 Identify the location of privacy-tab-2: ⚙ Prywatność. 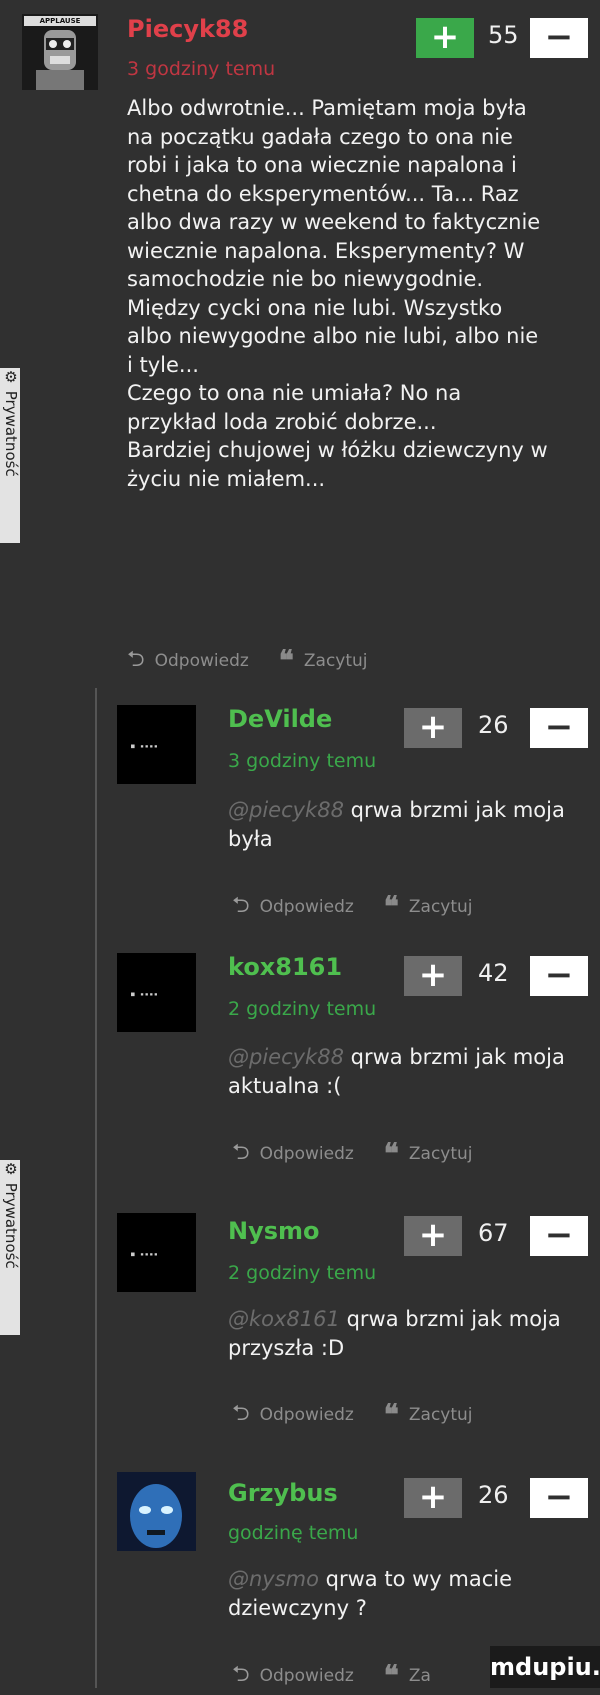
(10, 1247).